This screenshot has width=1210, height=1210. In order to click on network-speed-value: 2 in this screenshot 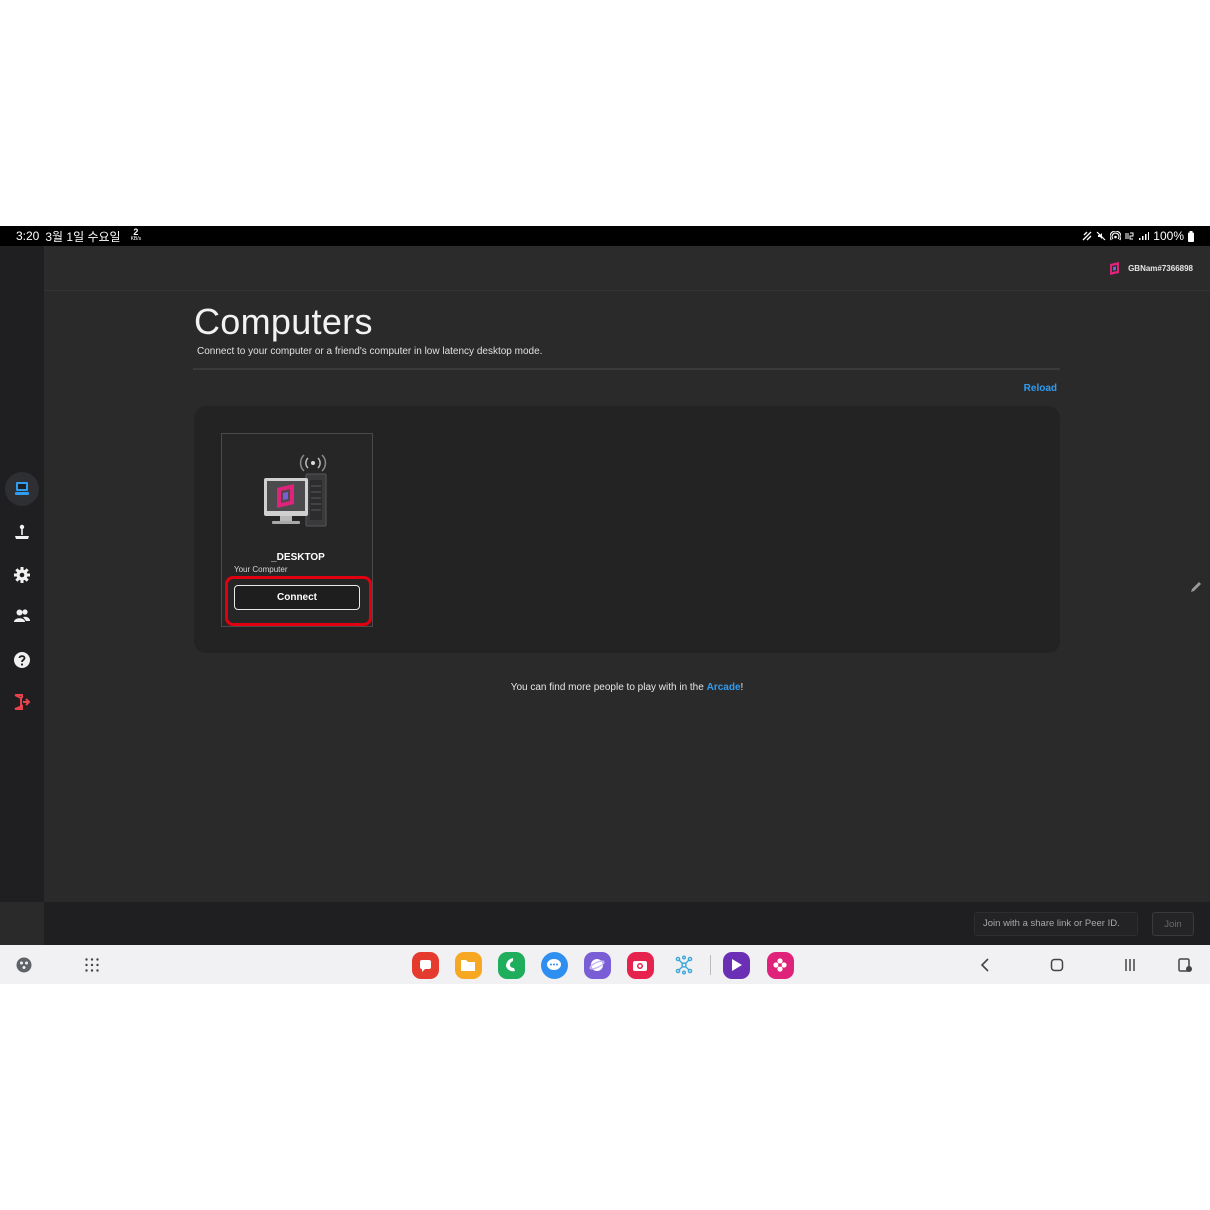, I will do `click(136, 232)`.